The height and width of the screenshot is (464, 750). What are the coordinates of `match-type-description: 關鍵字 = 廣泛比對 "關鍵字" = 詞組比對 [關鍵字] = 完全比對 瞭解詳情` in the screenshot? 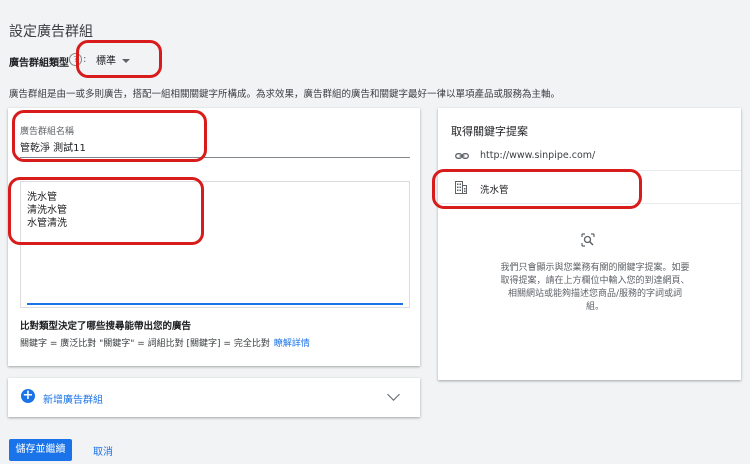 It's located at (165, 342).